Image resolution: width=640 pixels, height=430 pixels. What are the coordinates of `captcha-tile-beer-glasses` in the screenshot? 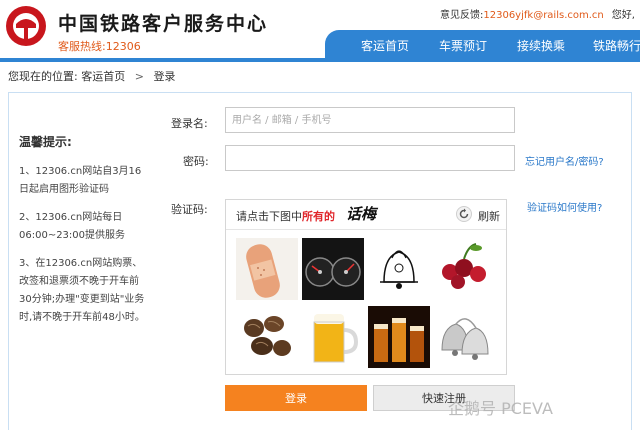 It's located at (399, 337).